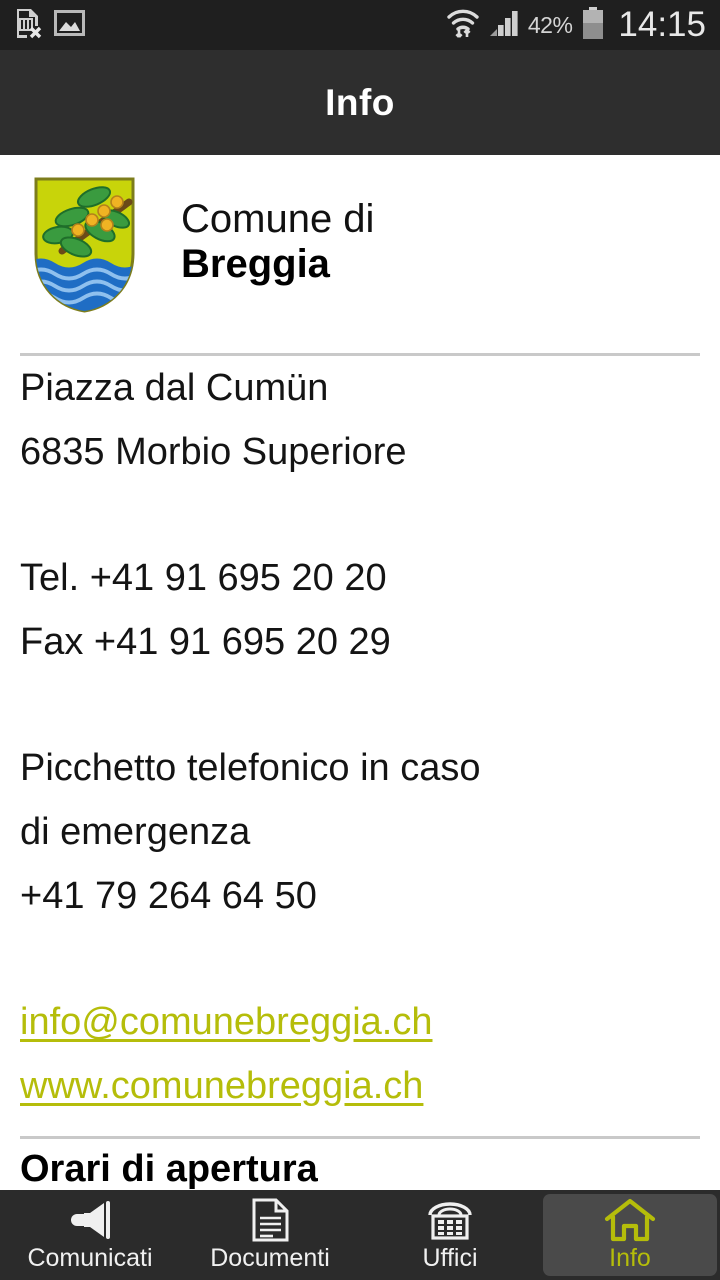 This screenshot has height=1280, width=720. I want to click on home-icon, so click(630, 1220).